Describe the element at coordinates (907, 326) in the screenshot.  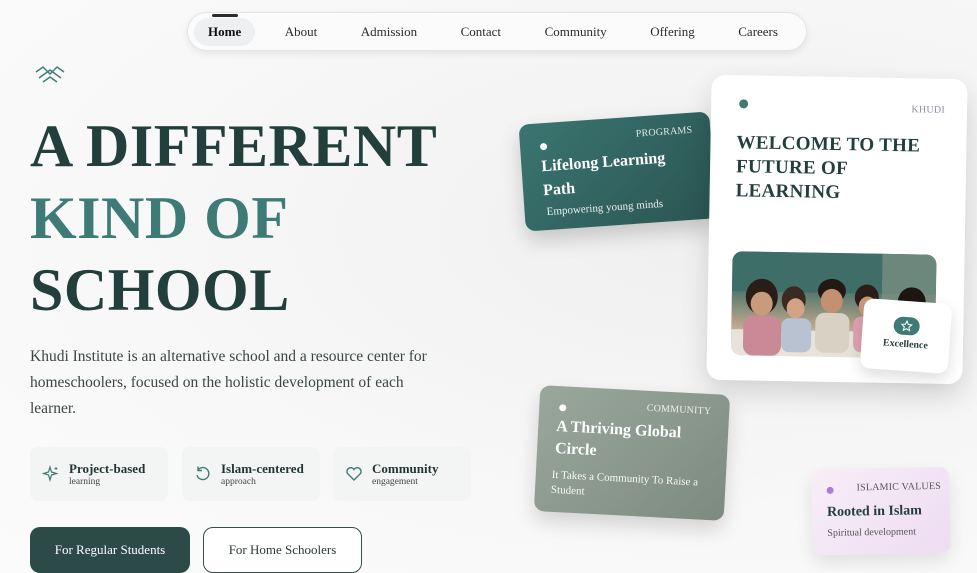
I see `star-icon` at that location.